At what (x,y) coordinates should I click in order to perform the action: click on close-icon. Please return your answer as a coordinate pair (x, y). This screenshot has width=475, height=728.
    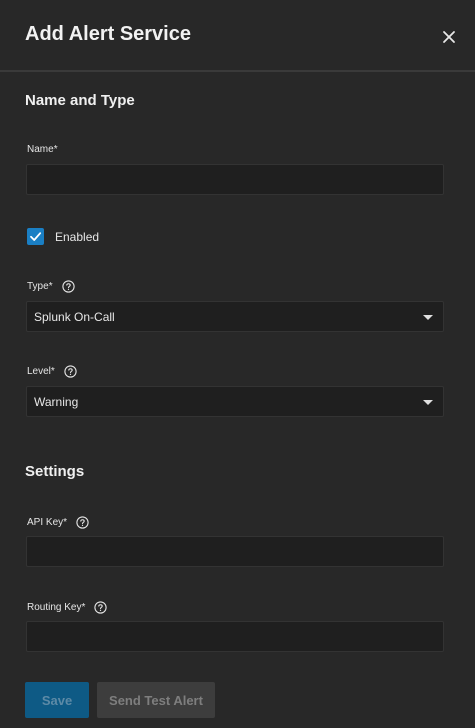
    Looking at the image, I should click on (449, 37).